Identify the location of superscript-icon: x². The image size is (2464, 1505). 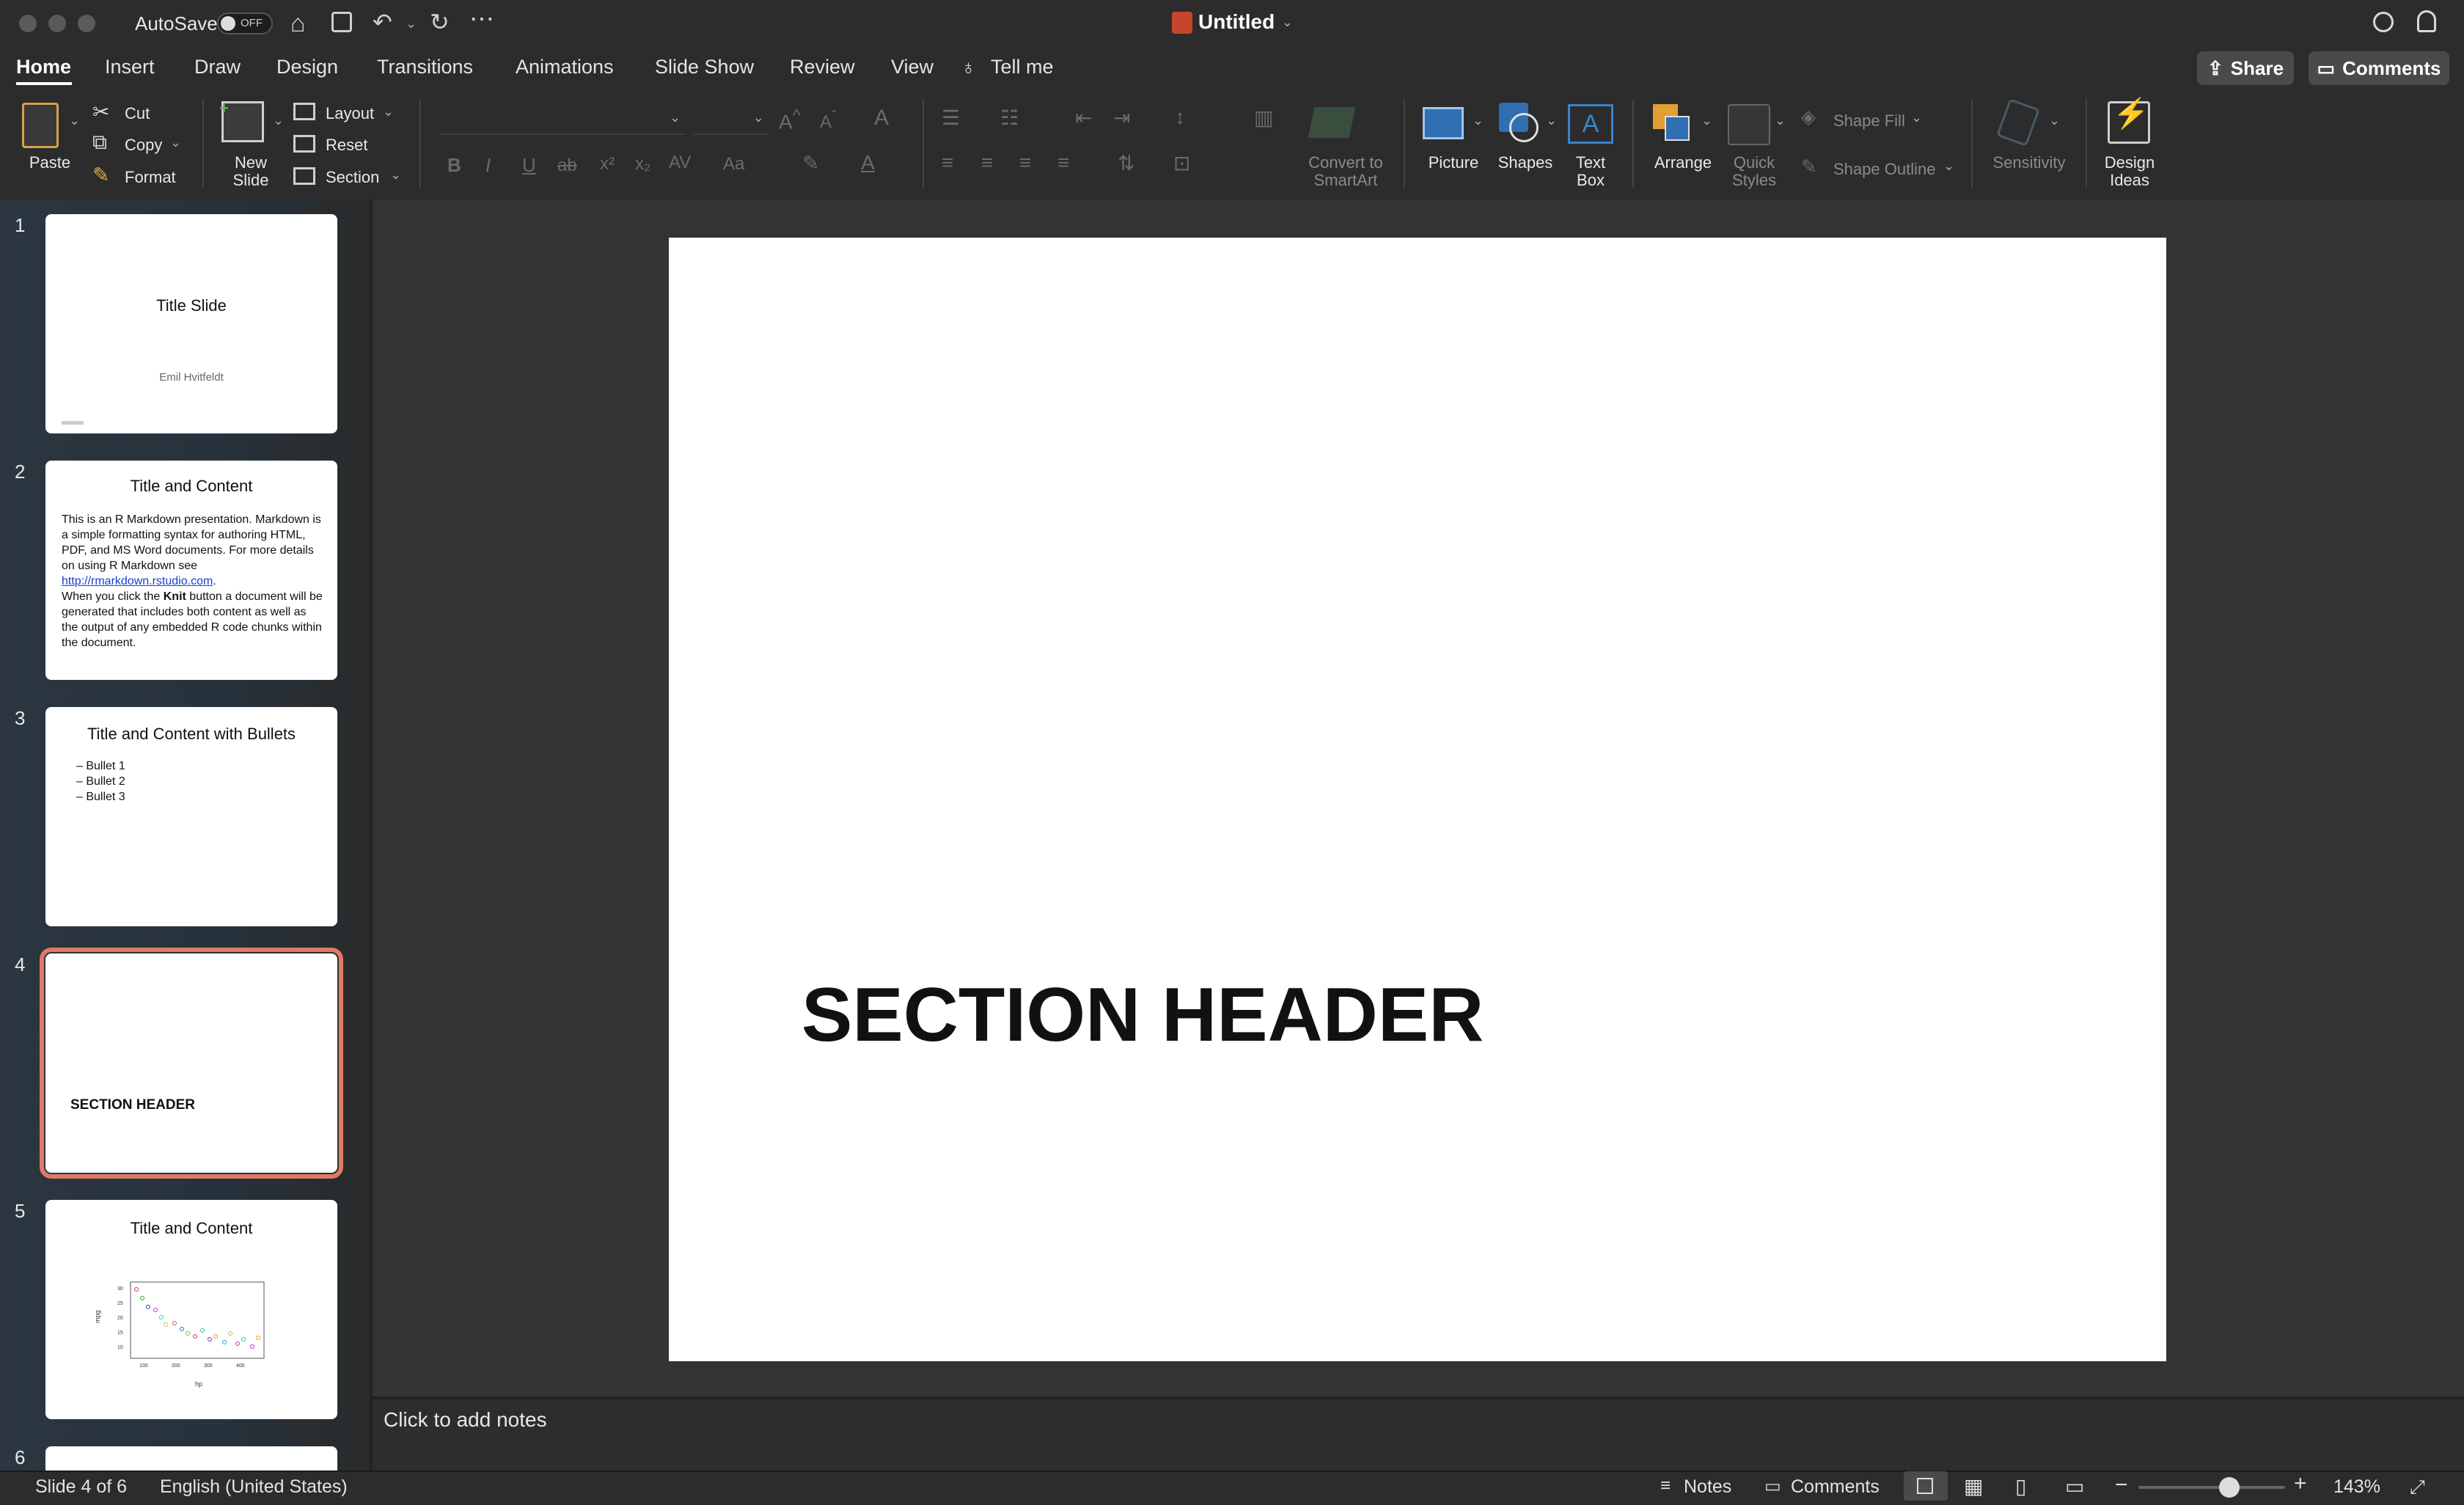
(607, 164).